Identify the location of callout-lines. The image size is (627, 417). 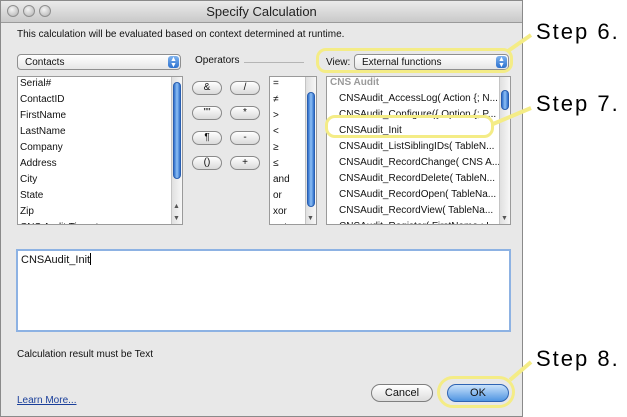
(512, 207).